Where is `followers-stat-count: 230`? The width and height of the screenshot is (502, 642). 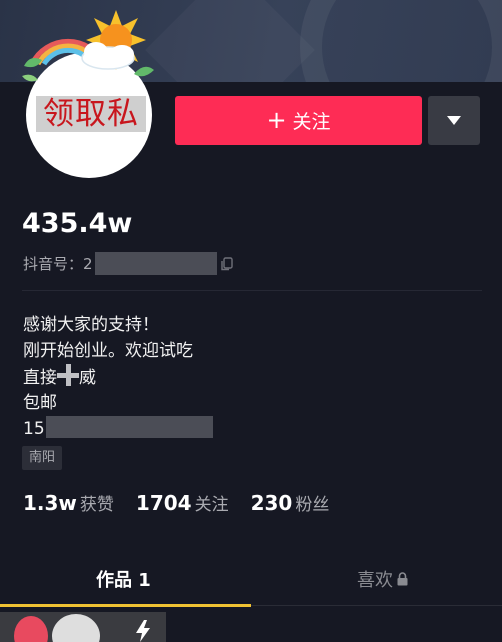 followers-stat-count: 230 is located at coordinates (271, 503).